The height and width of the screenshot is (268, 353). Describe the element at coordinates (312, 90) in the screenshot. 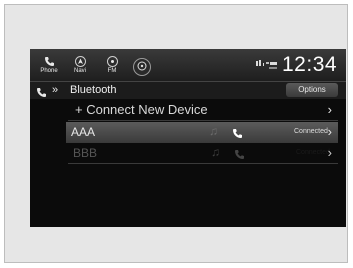

I see `options-button: Options` at that location.